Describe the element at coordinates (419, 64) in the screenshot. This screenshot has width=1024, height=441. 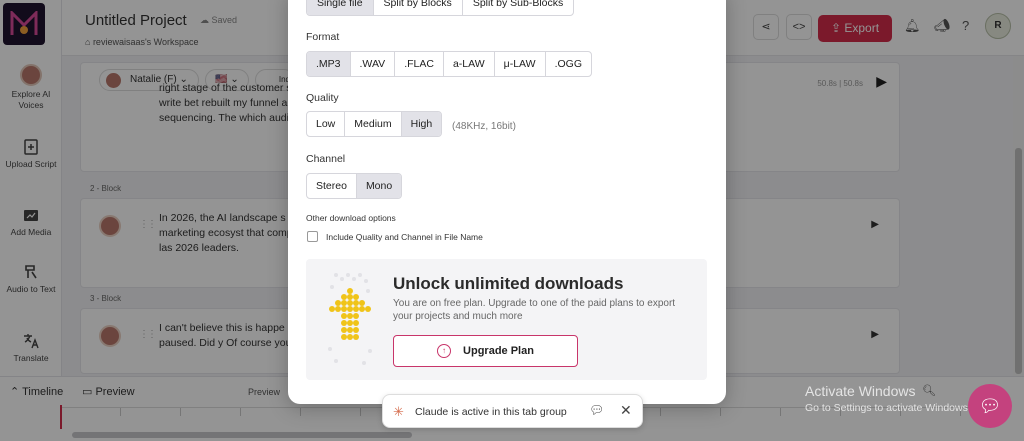
I see `format-option-flac: .FLAC` at that location.